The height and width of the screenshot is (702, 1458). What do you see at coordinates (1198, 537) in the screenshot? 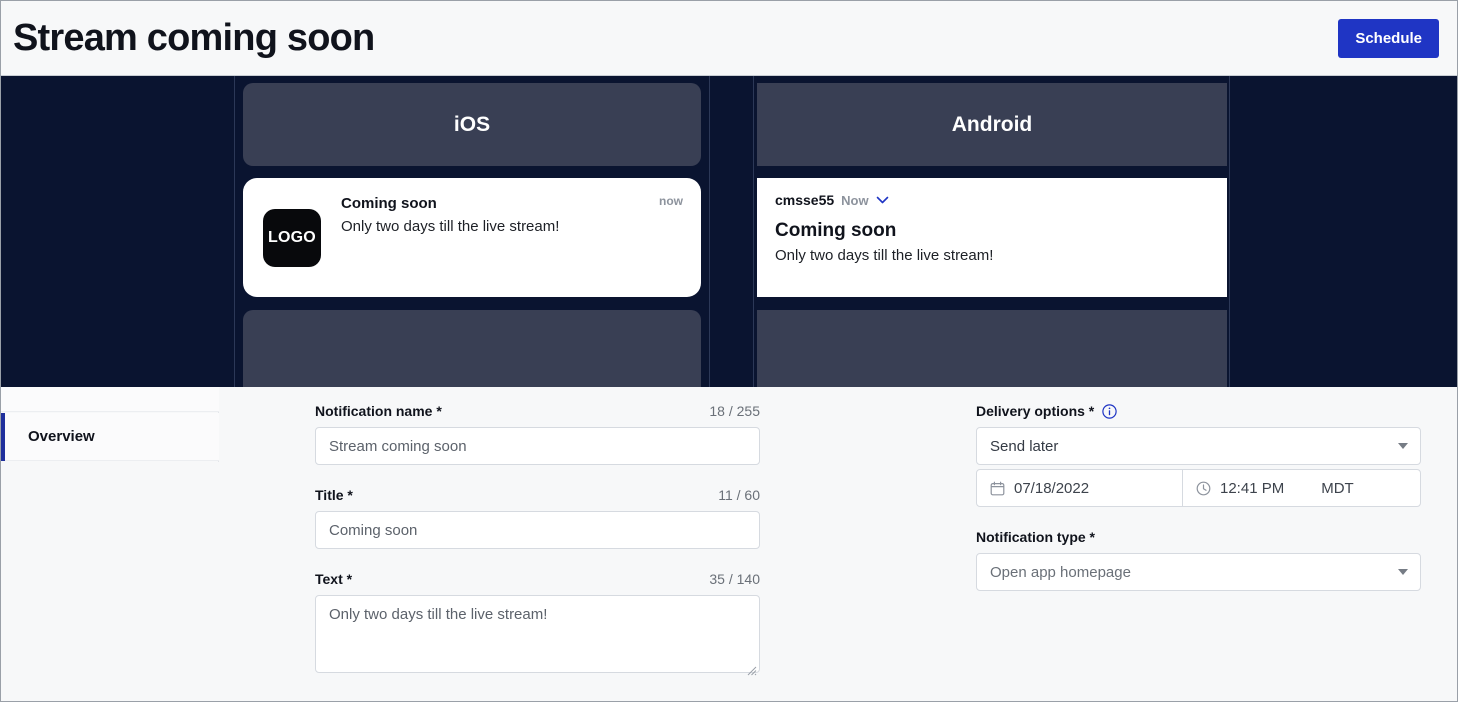
I see `field-header: Notification type *` at bounding box center [1198, 537].